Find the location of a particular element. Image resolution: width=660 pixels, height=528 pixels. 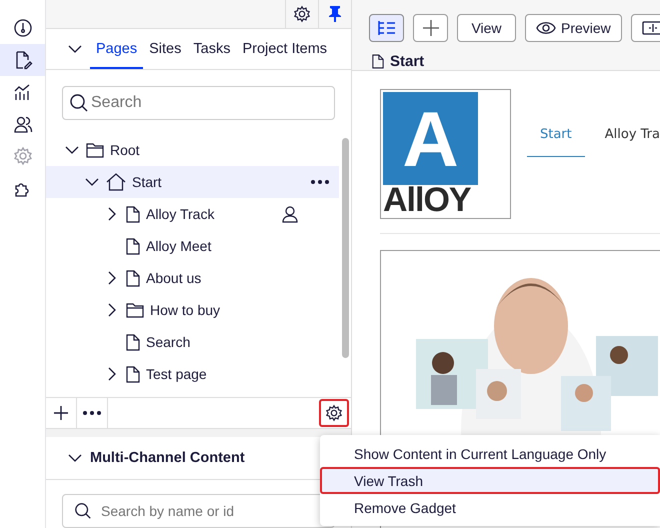

section-title: Multi-Channel Content is located at coordinates (167, 458).